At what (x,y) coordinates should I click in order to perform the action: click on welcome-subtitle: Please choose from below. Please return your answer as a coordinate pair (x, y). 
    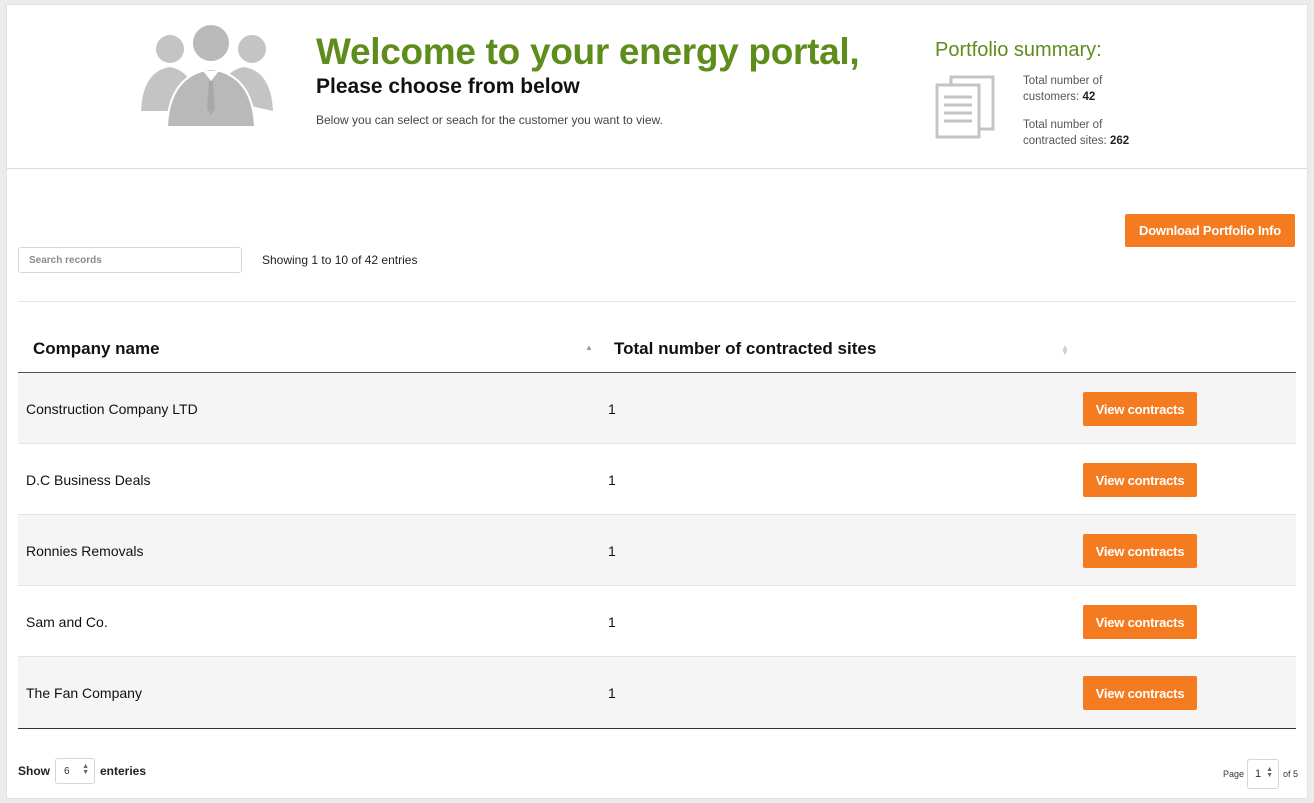
    Looking at the image, I should click on (448, 86).